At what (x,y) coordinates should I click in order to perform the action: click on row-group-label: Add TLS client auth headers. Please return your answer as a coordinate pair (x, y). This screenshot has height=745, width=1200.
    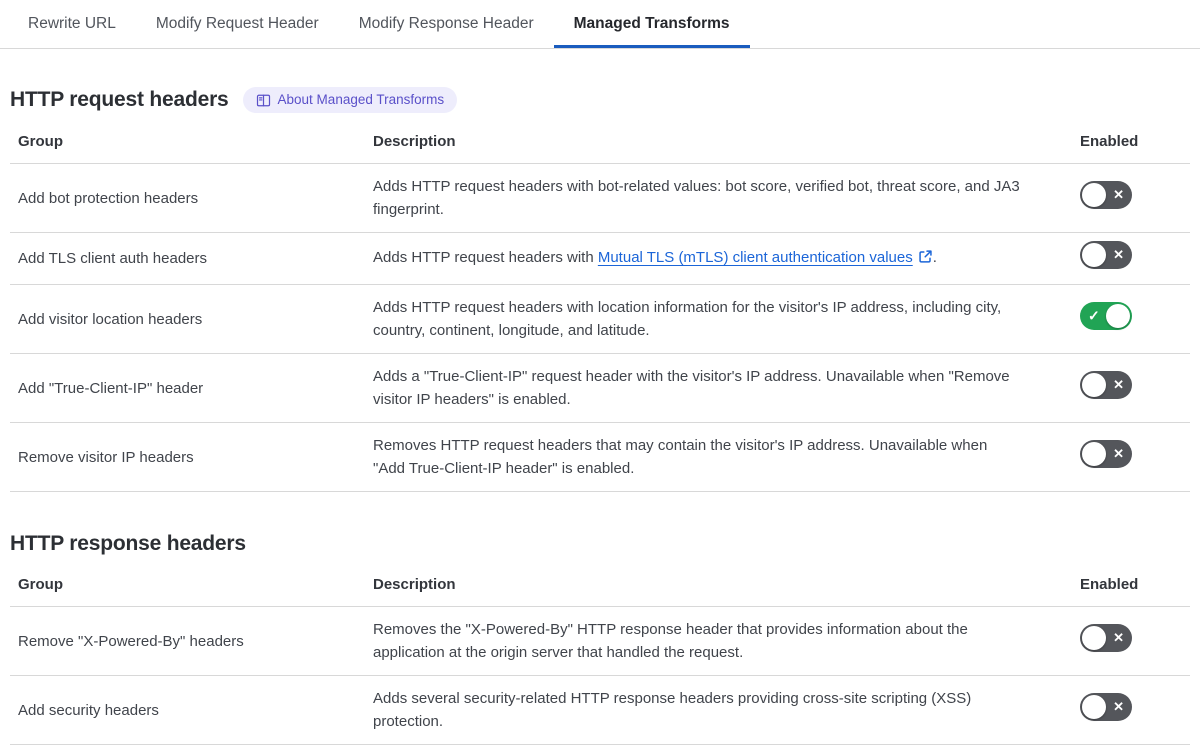
    Looking at the image, I should click on (187, 259).